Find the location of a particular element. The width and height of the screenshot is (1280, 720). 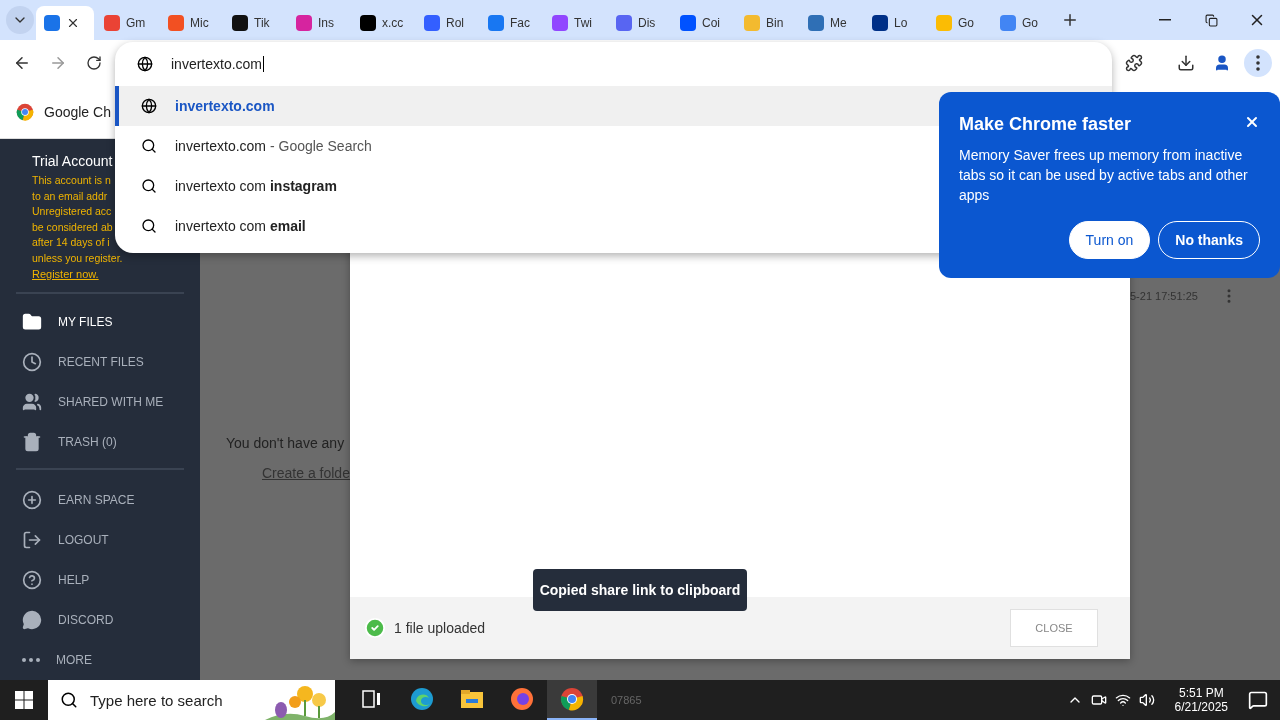

volume-icon is located at coordinates (1146, 700).